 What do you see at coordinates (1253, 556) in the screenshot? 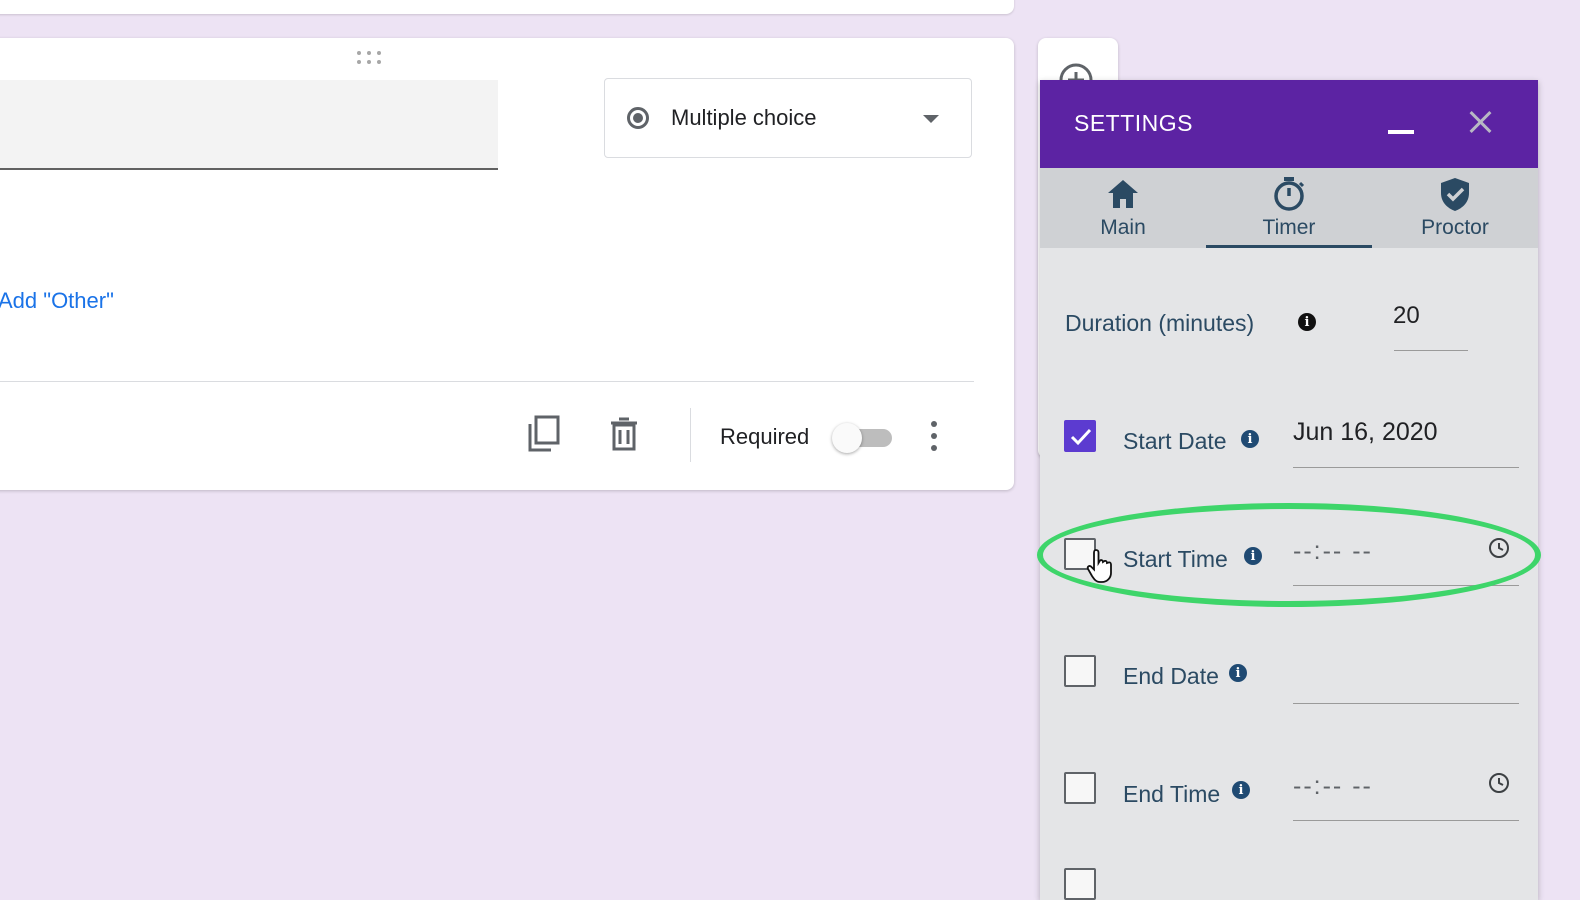
I see `start-time-info-icon: i` at bounding box center [1253, 556].